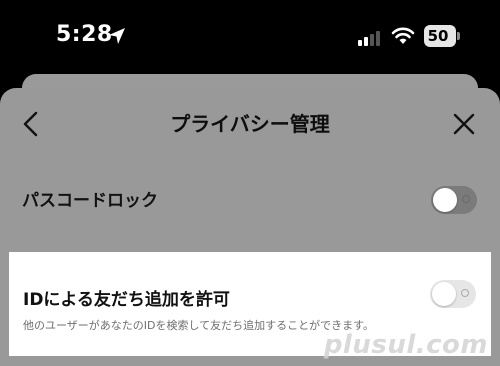  I want to click on passcode-lock-toggle, so click(454, 200).